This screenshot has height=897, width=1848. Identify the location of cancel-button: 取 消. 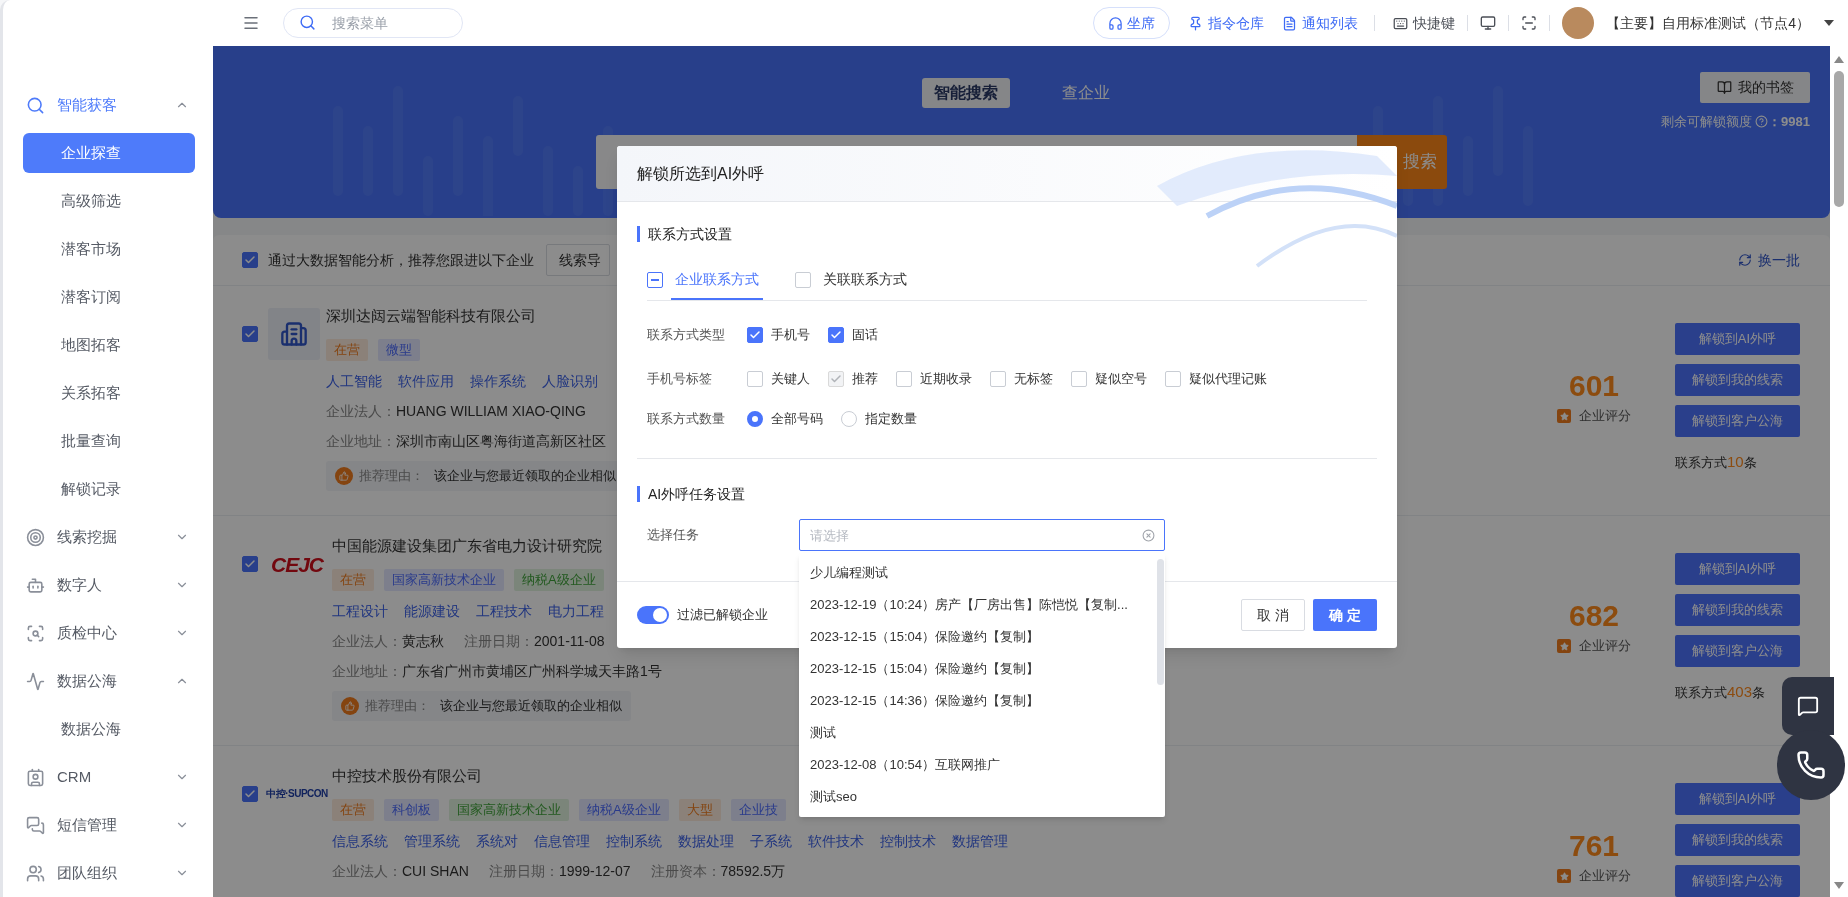
(1273, 615).